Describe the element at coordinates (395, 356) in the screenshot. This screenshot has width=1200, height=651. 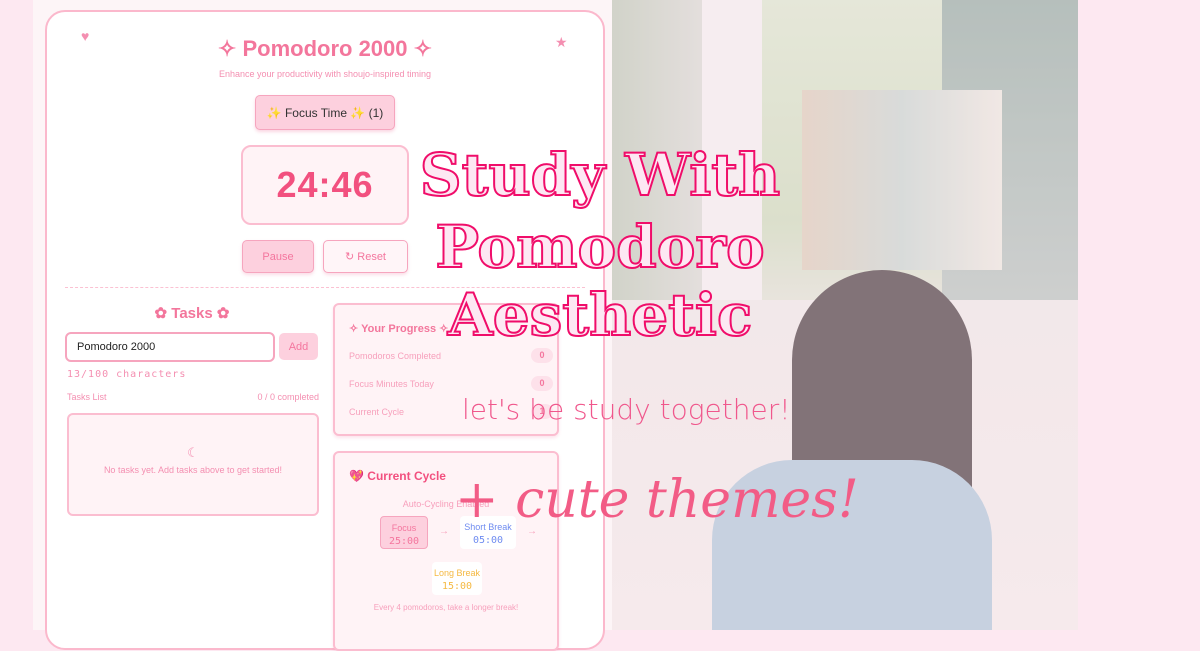
I see `stat-label: Pomodoros Completed` at that location.